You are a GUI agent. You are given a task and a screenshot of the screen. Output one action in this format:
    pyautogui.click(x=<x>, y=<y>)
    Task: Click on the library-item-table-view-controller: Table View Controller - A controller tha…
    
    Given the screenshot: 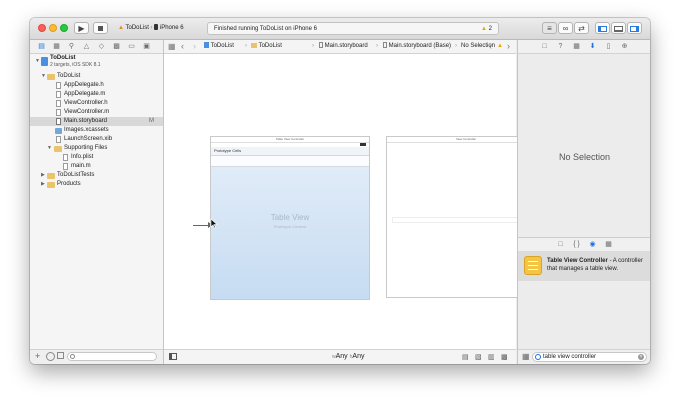 What is the action you would take?
    pyautogui.click(x=584, y=266)
    